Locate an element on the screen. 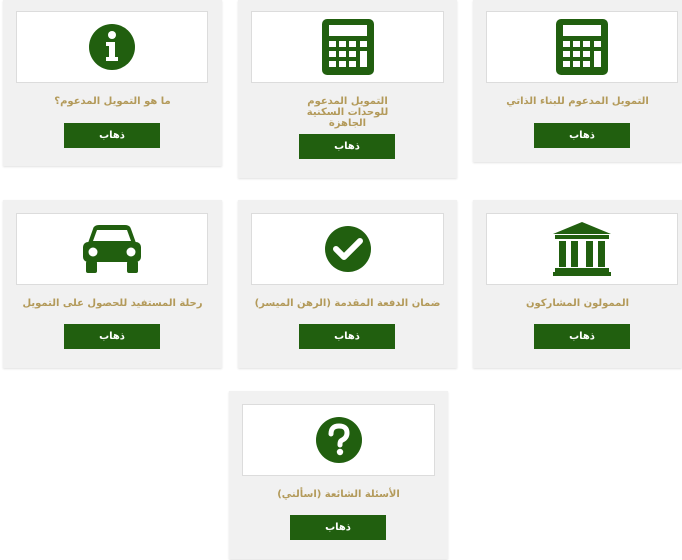 This screenshot has height=560, width=682. car-icon is located at coordinates (112, 249).